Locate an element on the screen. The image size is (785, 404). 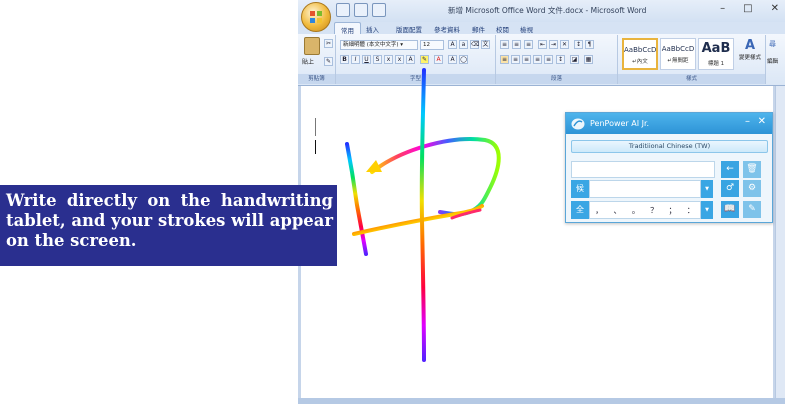
clear-format-icon: ⌫ is located at coordinates (474, 44).